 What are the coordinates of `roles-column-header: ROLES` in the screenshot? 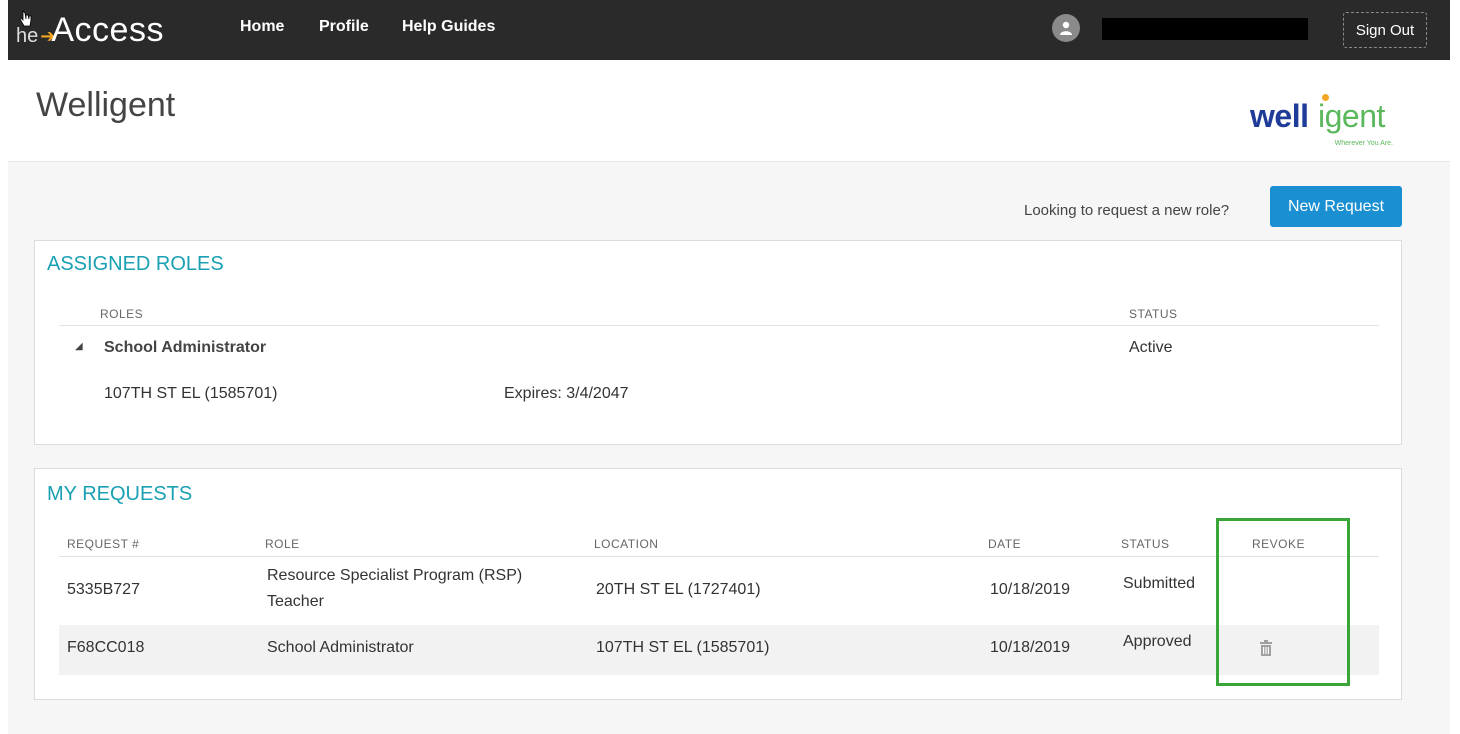 It's located at (122, 314).